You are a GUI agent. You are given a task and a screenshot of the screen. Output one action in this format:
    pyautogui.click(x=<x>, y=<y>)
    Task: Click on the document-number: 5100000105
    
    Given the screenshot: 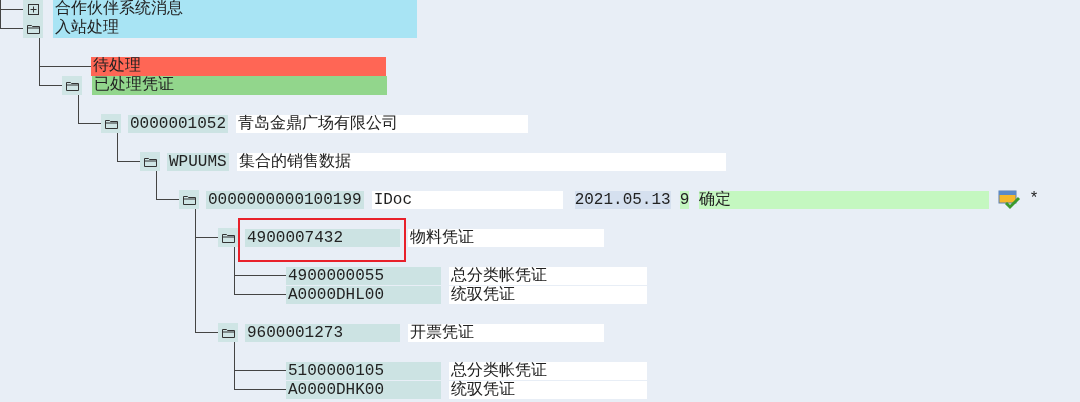 What is the action you would take?
    pyautogui.click(x=363, y=370)
    